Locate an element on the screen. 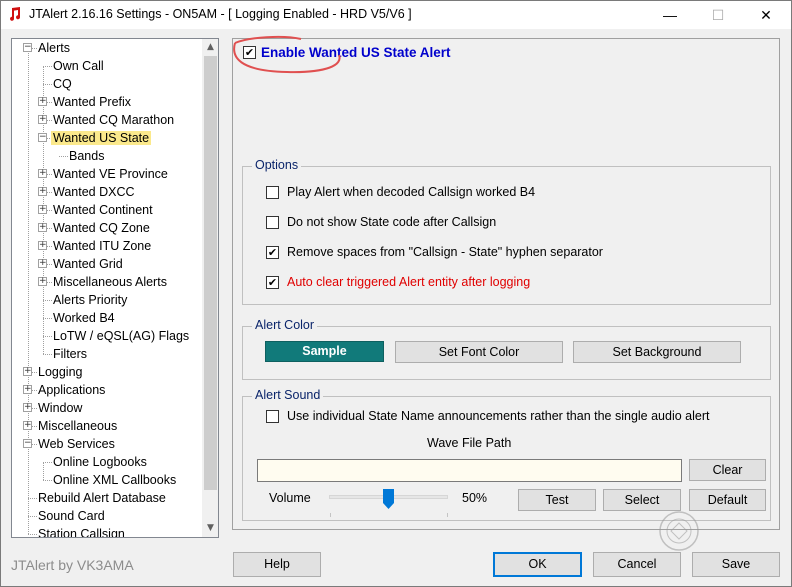 This screenshot has width=792, height=587. tree-item: Logging is located at coordinates (60, 372).